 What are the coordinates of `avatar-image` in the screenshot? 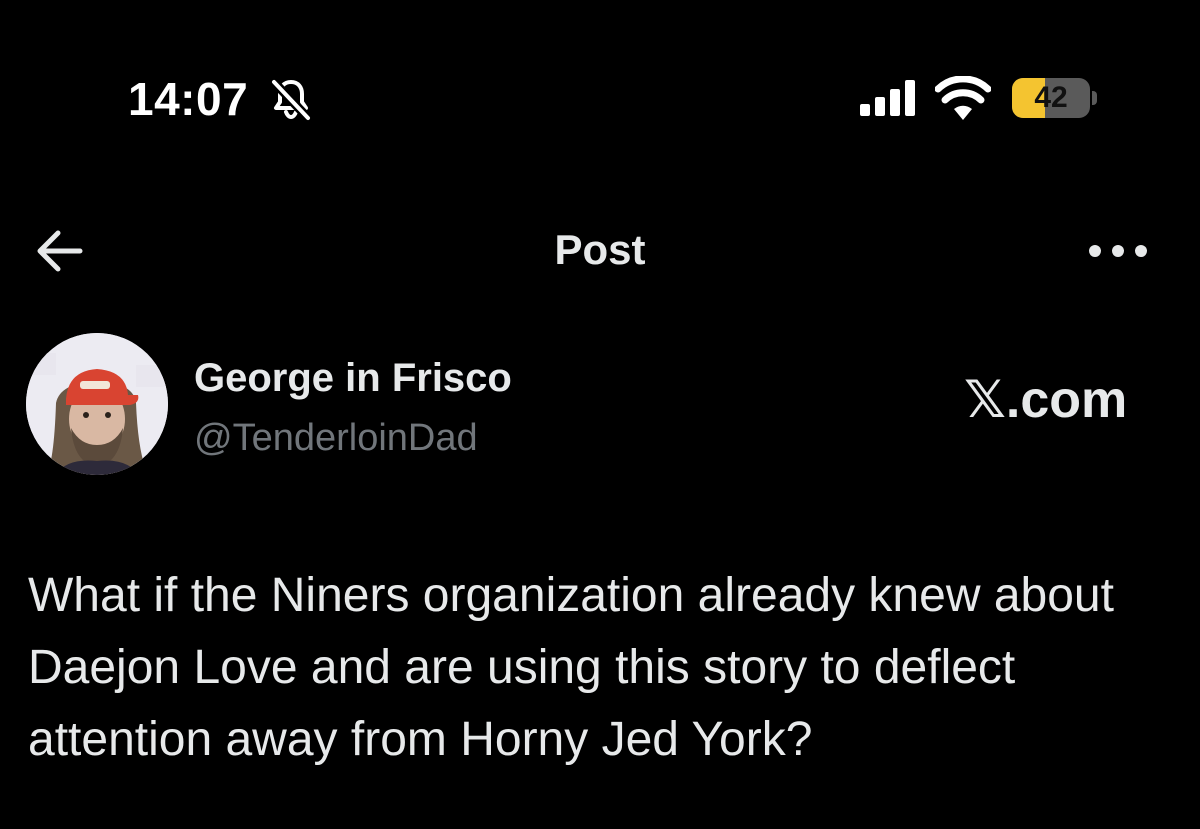 It's located at (97, 404).